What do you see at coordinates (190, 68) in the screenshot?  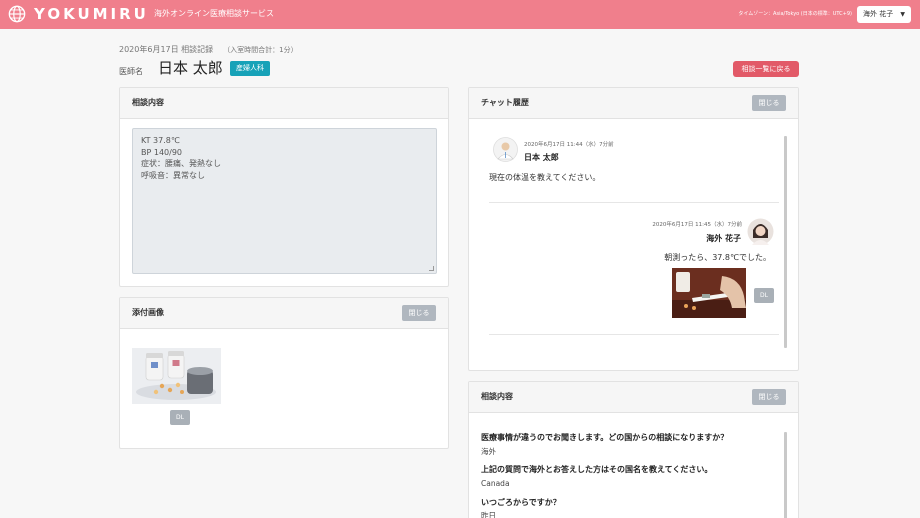 I see `doctor-name: 日本 太郎` at bounding box center [190, 68].